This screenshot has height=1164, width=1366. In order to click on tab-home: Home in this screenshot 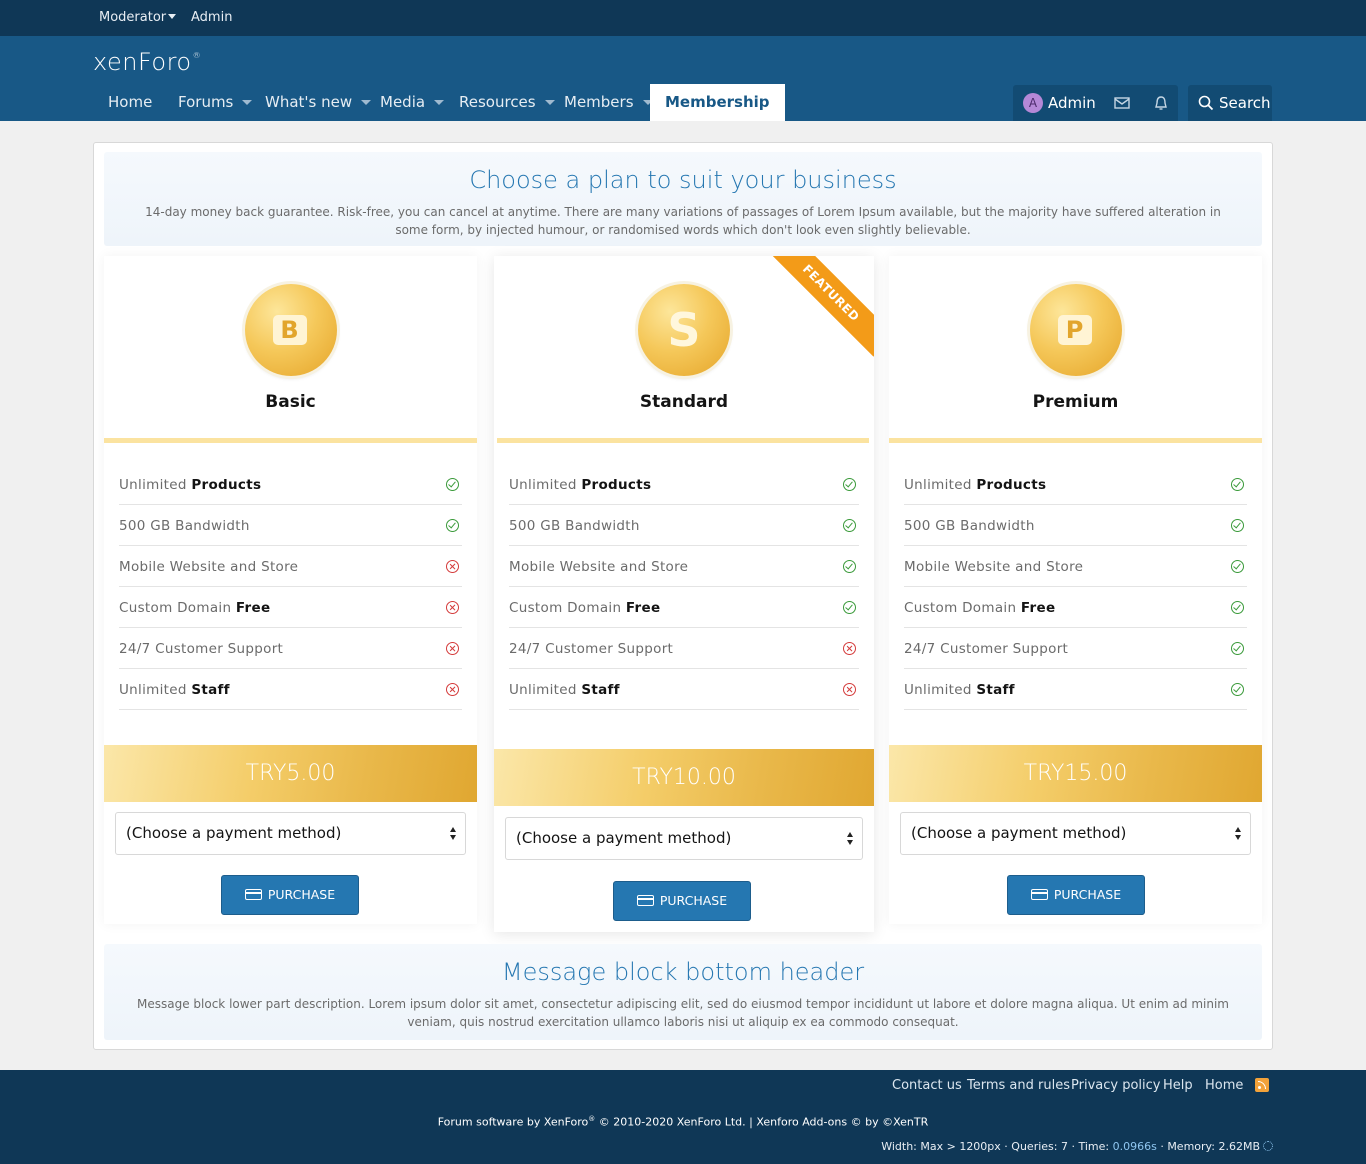, I will do `click(130, 102)`.